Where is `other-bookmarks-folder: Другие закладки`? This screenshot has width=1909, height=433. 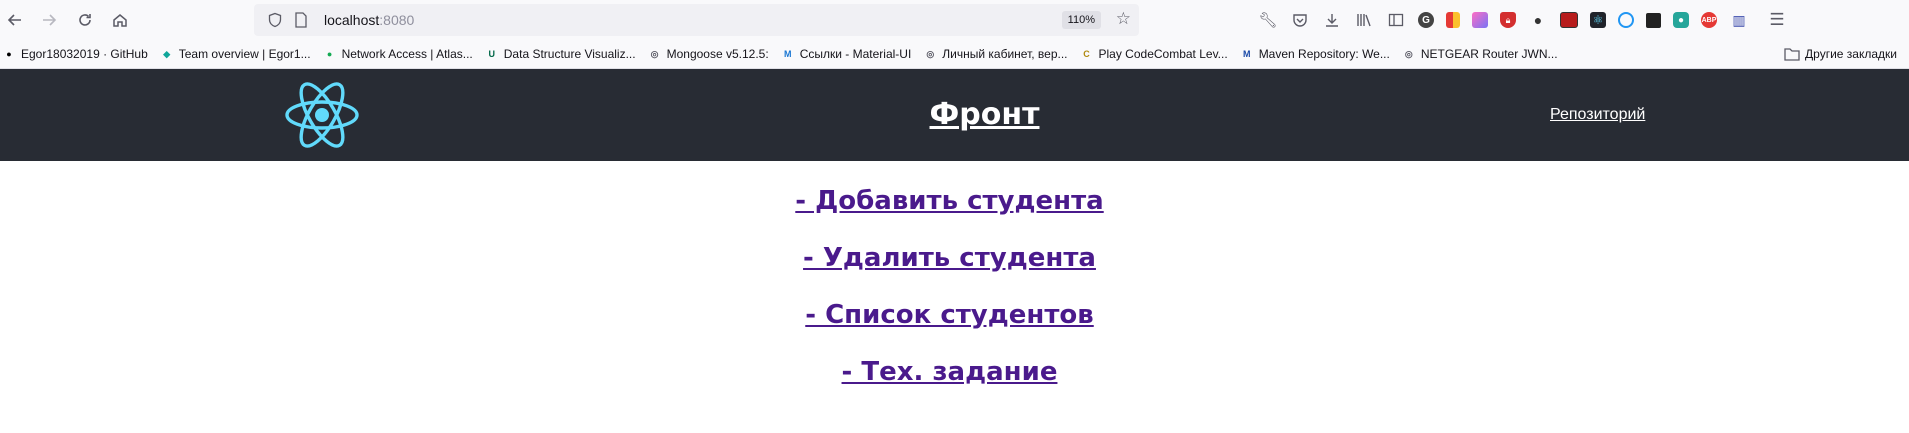 other-bookmarks-folder: Другие закладки is located at coordinates (1840, 54).